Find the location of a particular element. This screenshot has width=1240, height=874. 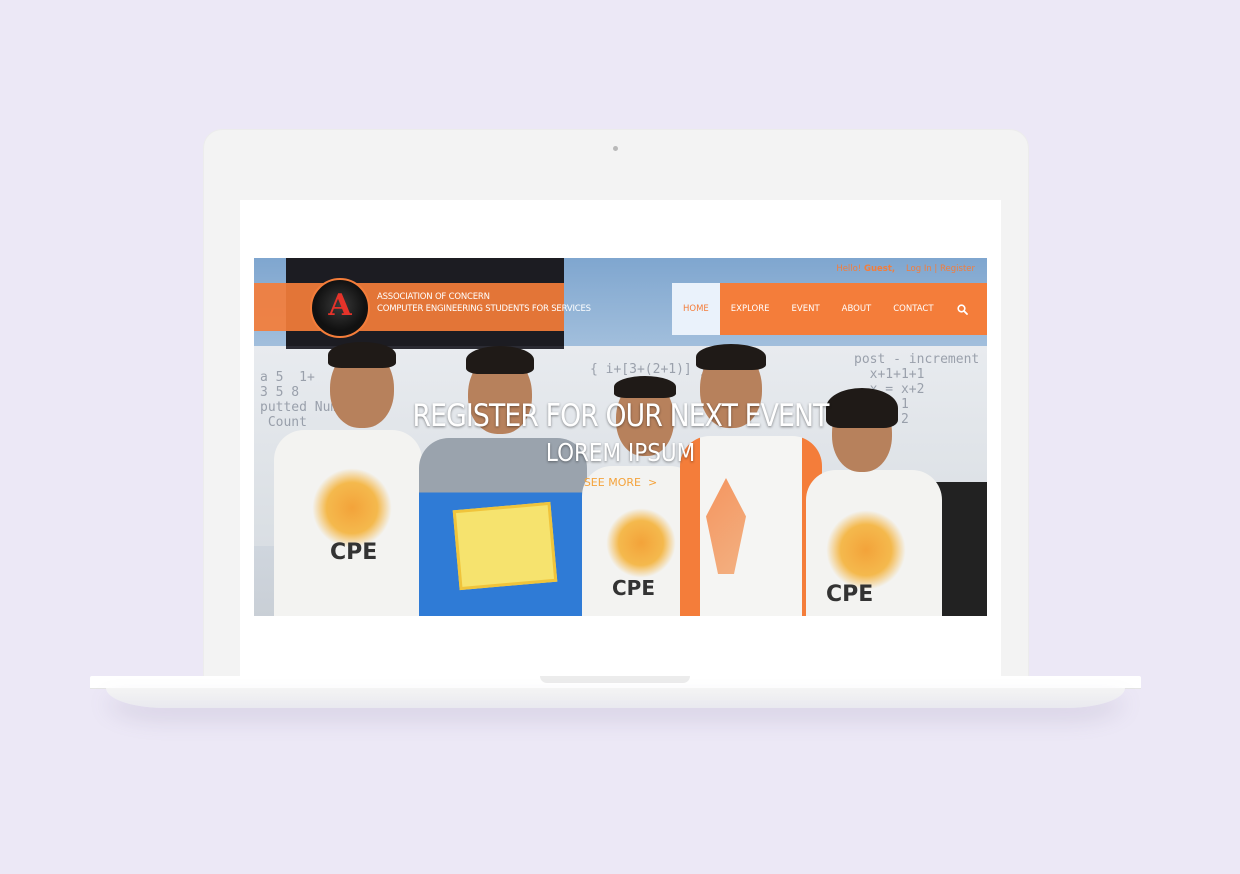

hero-headline: REGISTER FOR OUR NEXT EVENT is located at coordinates (620, 416).